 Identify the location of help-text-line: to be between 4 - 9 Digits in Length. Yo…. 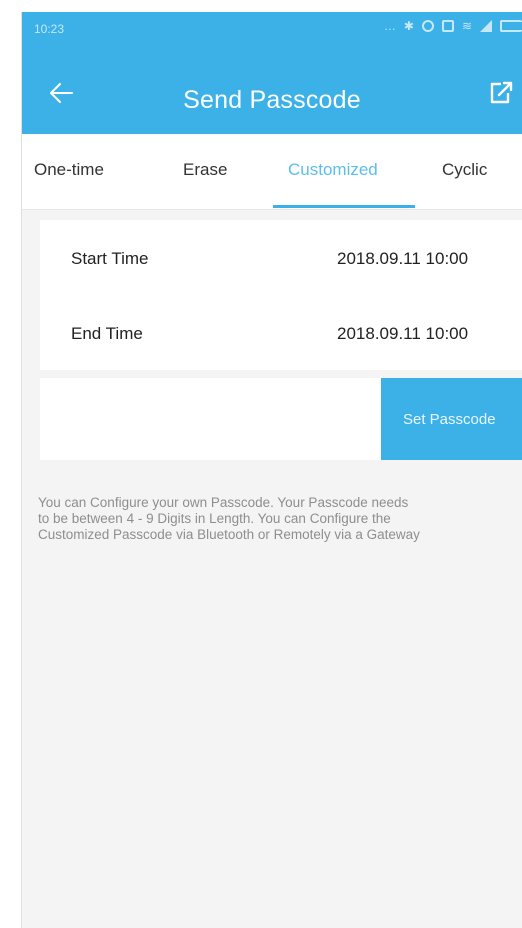
(214, 518).